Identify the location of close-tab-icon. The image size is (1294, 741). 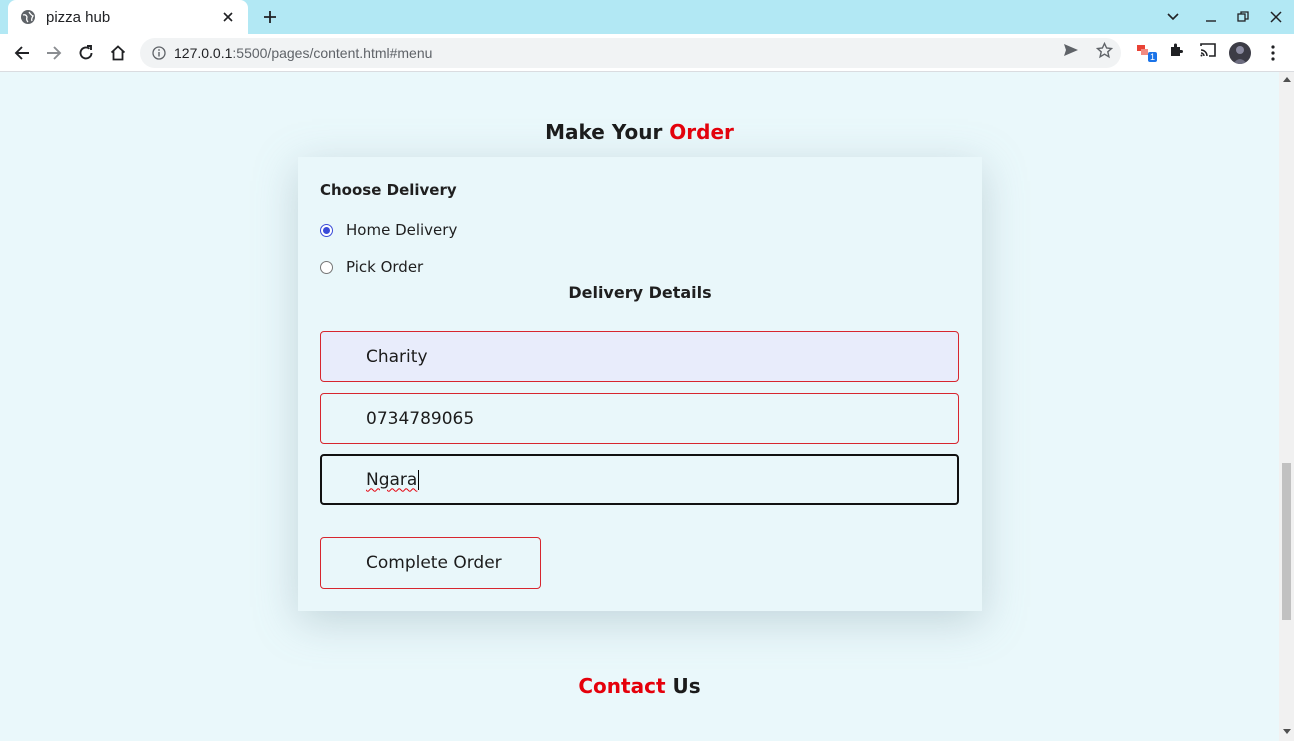
(228, 17).